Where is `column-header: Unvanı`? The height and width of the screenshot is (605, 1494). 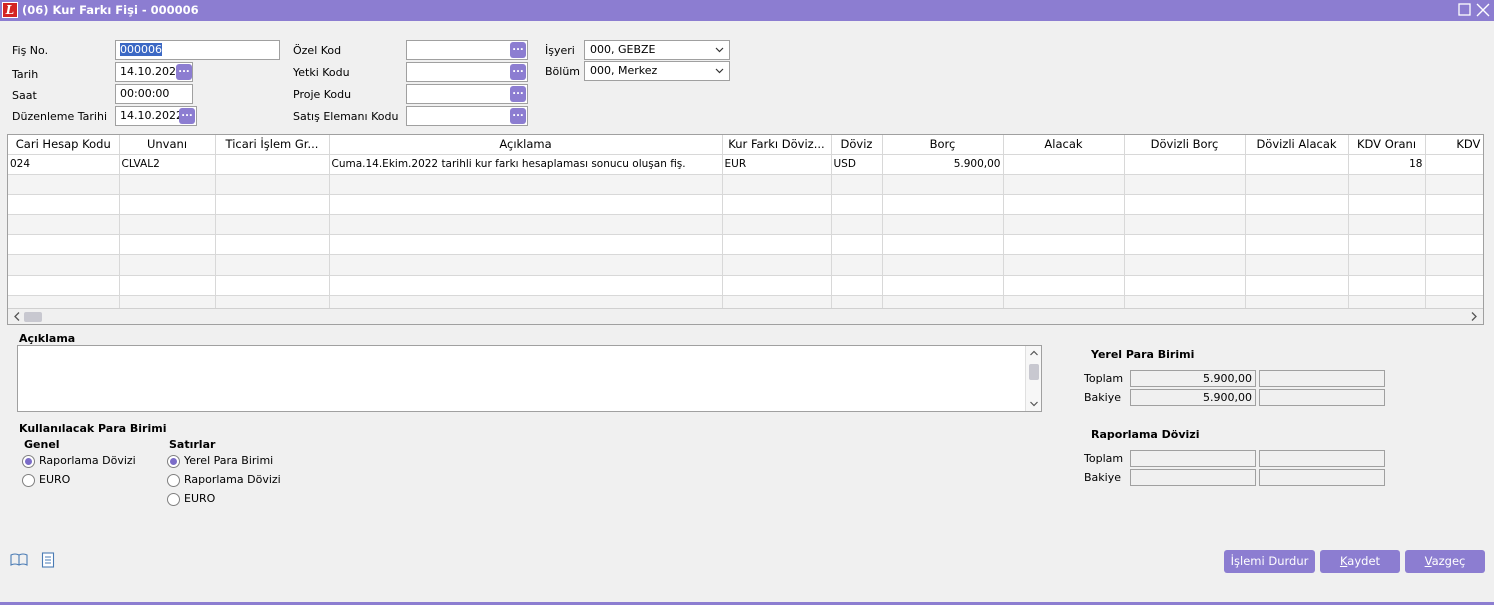
column-header: Unvanı is located at coordinates (167, 145).